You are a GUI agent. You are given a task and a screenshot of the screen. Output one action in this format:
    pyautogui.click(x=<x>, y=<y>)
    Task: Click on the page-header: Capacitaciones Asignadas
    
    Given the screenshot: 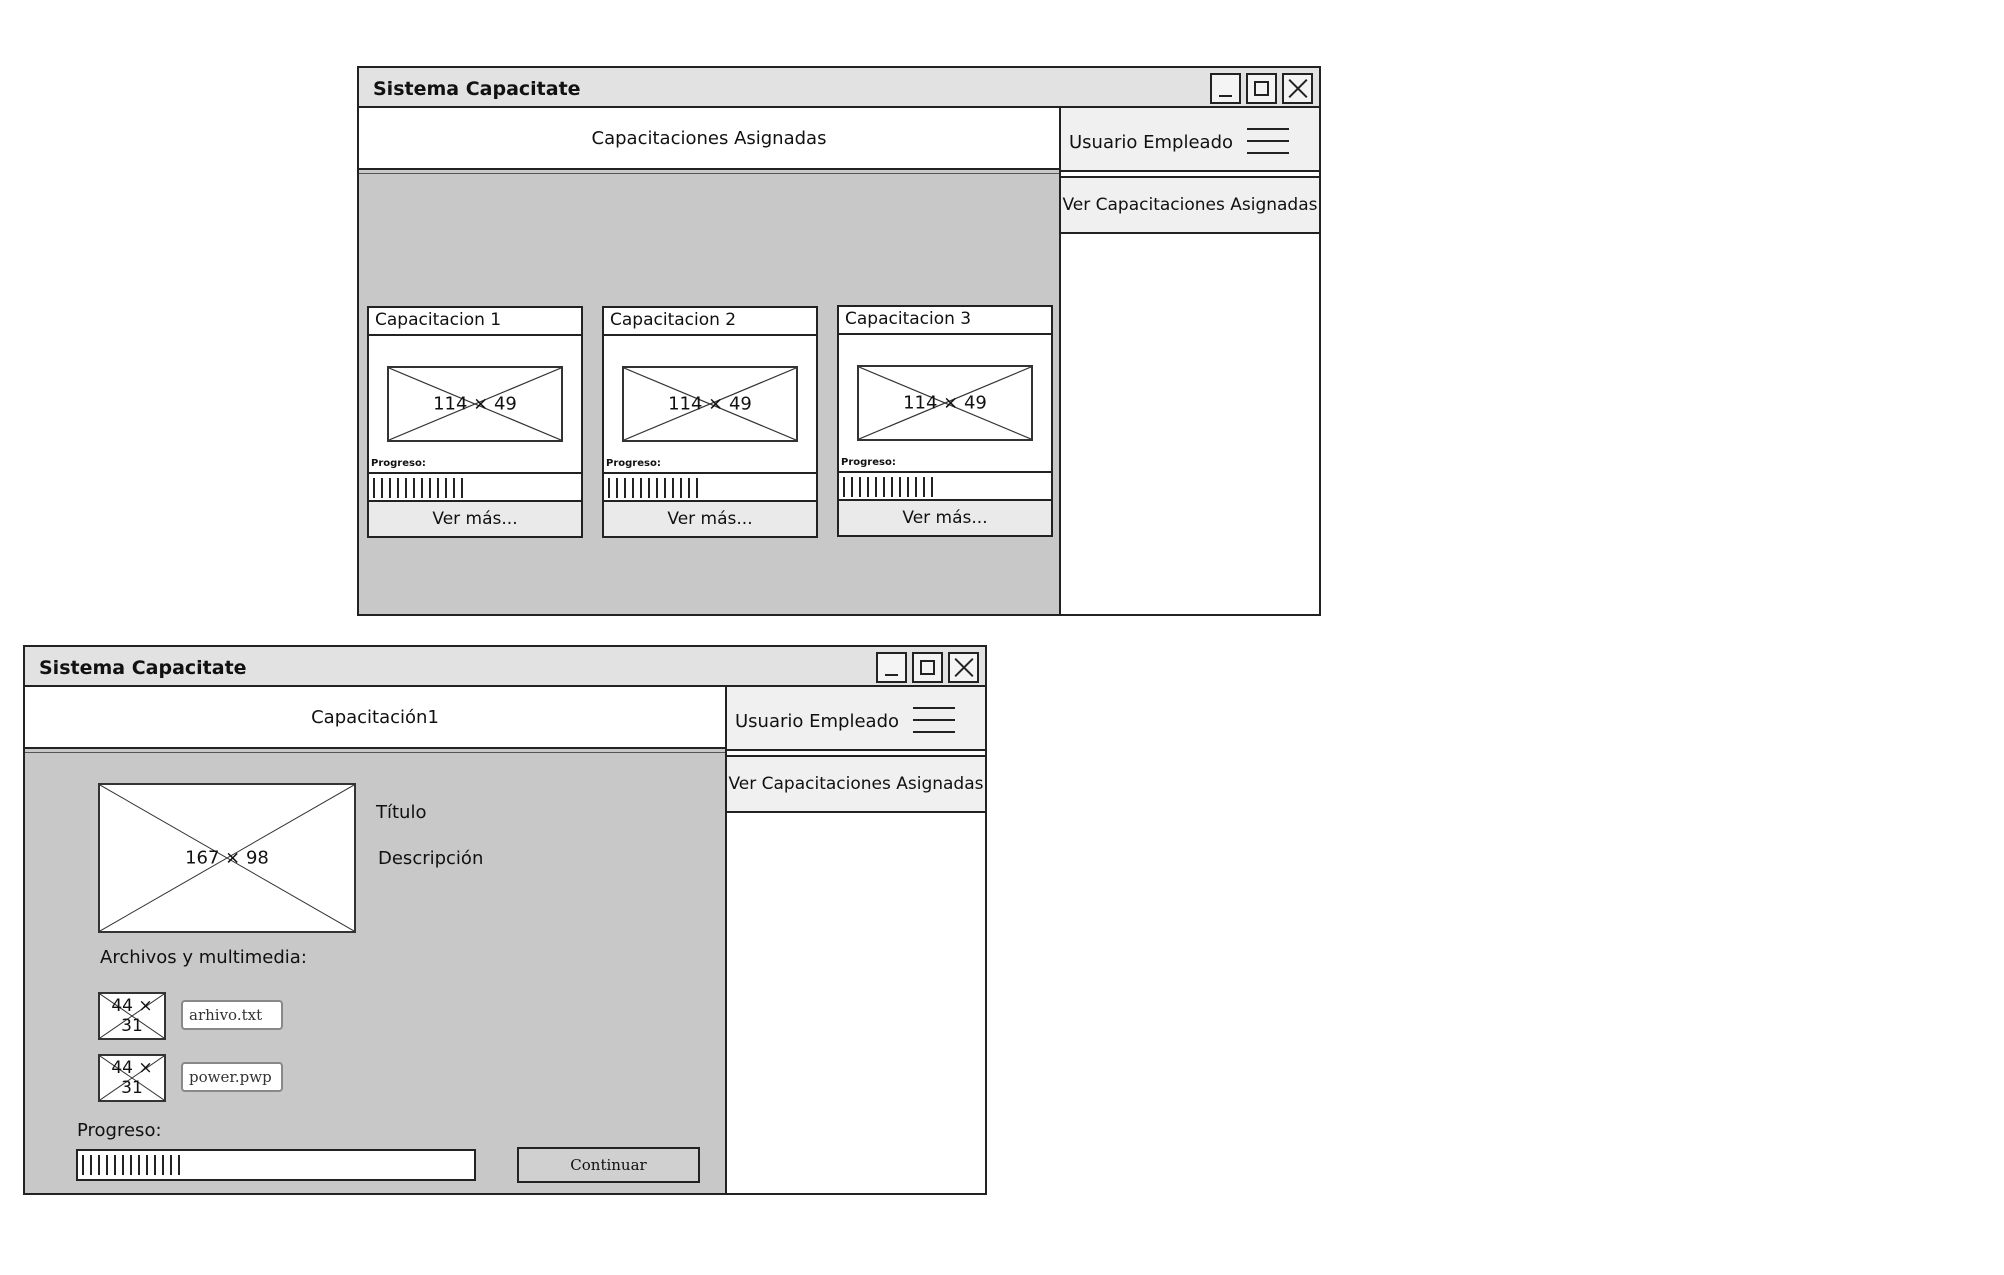 What is the action you would take?
    pyautogui.click(x=709, y=141)
    